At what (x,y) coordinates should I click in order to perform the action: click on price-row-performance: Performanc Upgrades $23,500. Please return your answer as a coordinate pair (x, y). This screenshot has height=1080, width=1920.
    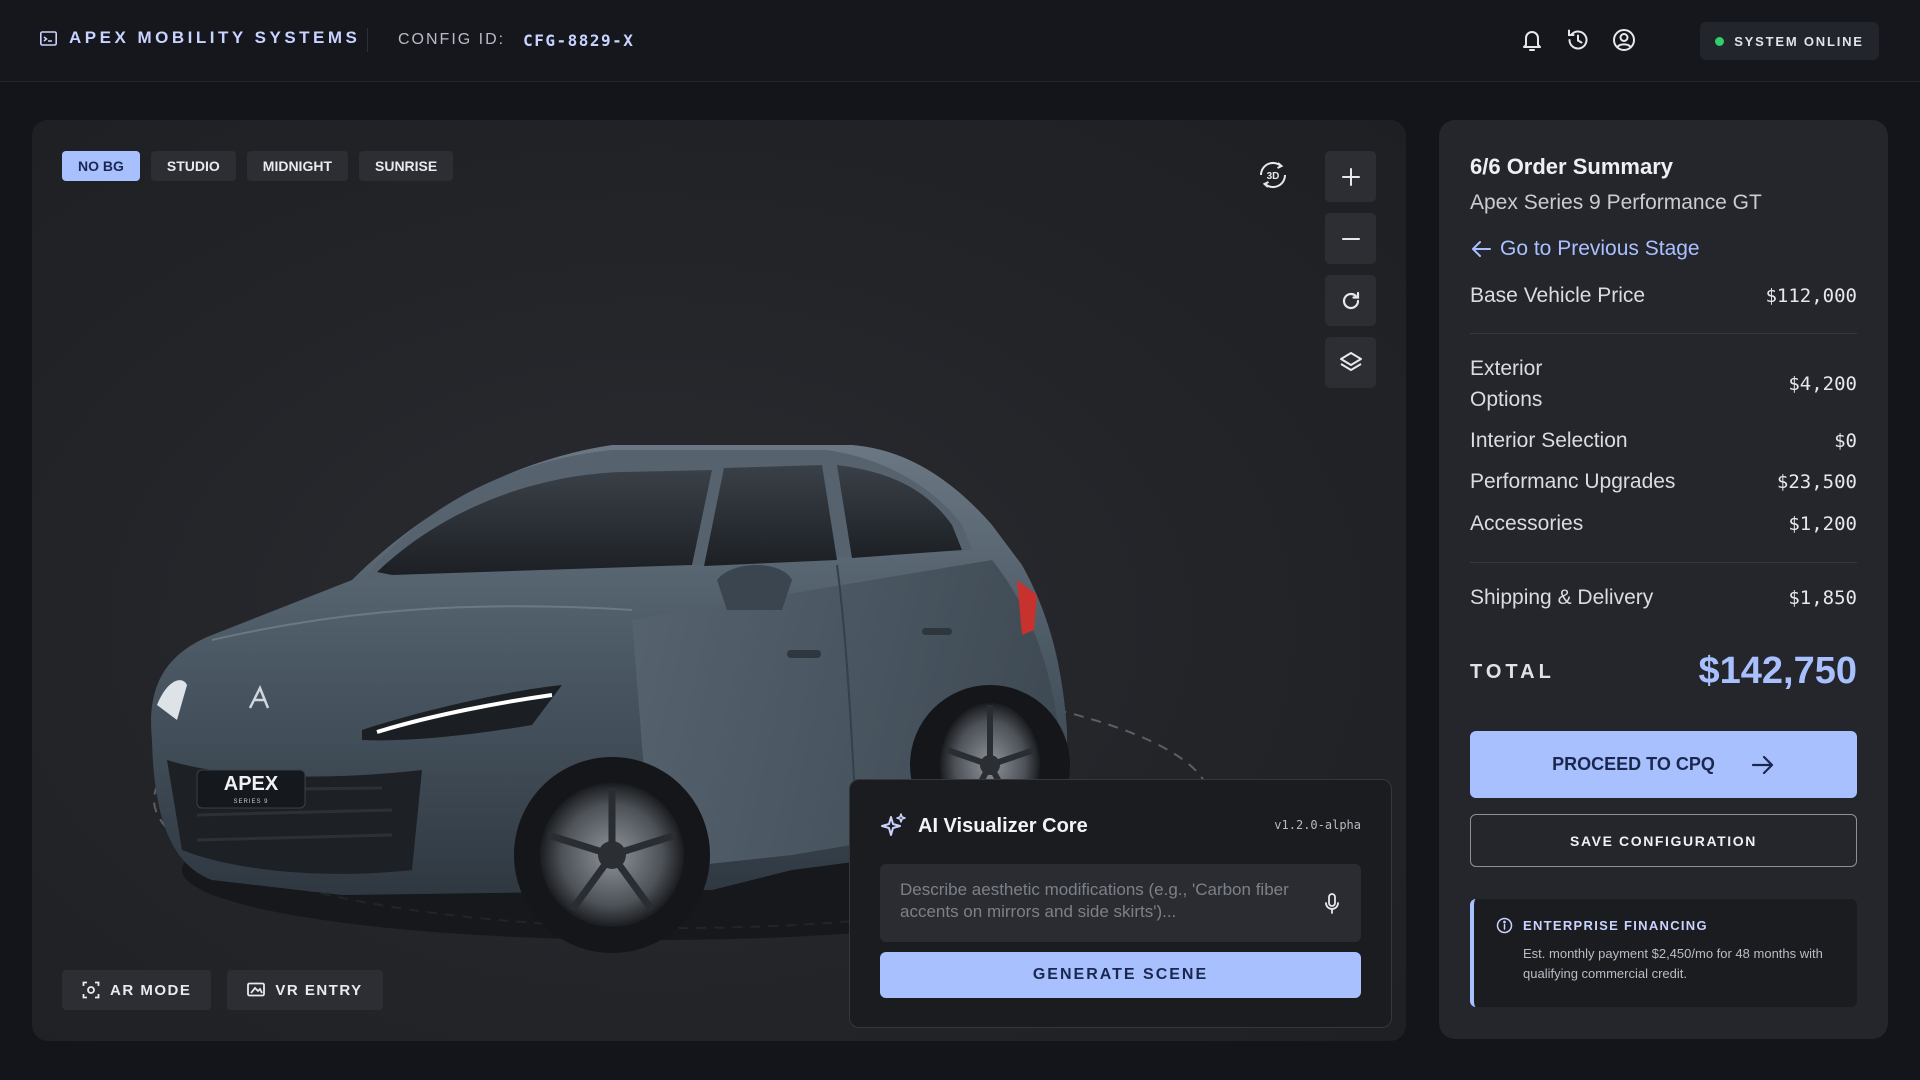
    Looking at the image, I should click on (1663, 481).